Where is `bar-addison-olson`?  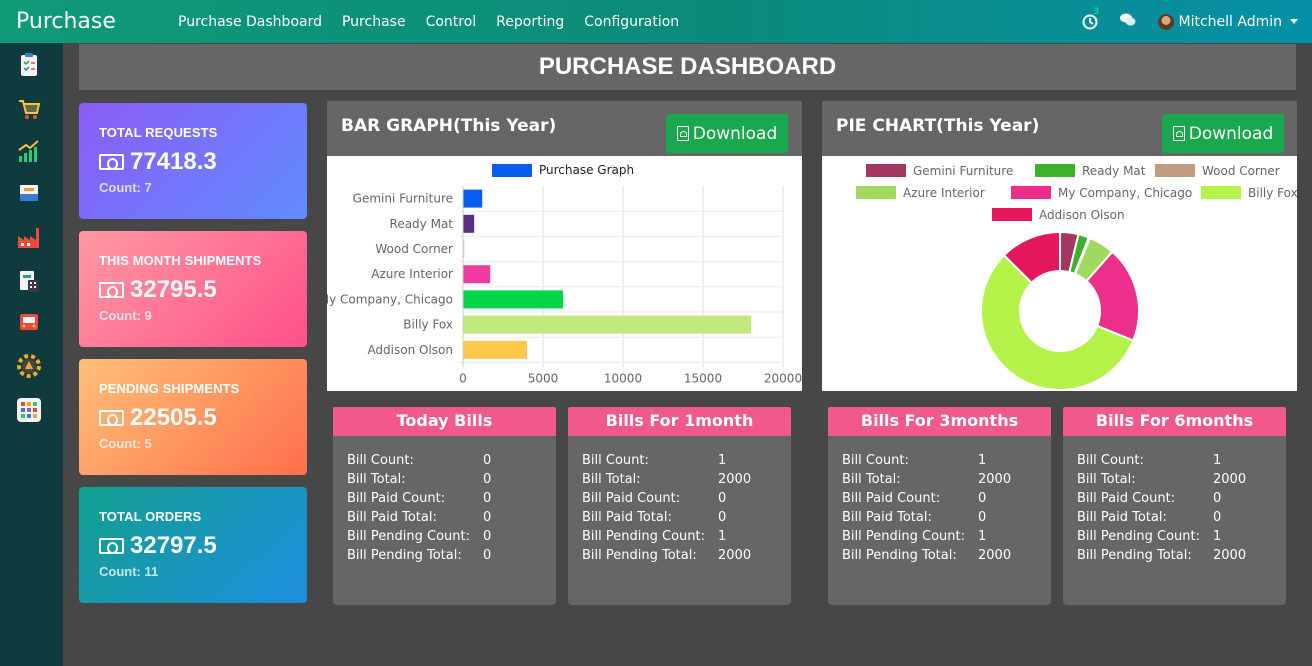
bar-addison-olson is located at coordinates (495, 349).